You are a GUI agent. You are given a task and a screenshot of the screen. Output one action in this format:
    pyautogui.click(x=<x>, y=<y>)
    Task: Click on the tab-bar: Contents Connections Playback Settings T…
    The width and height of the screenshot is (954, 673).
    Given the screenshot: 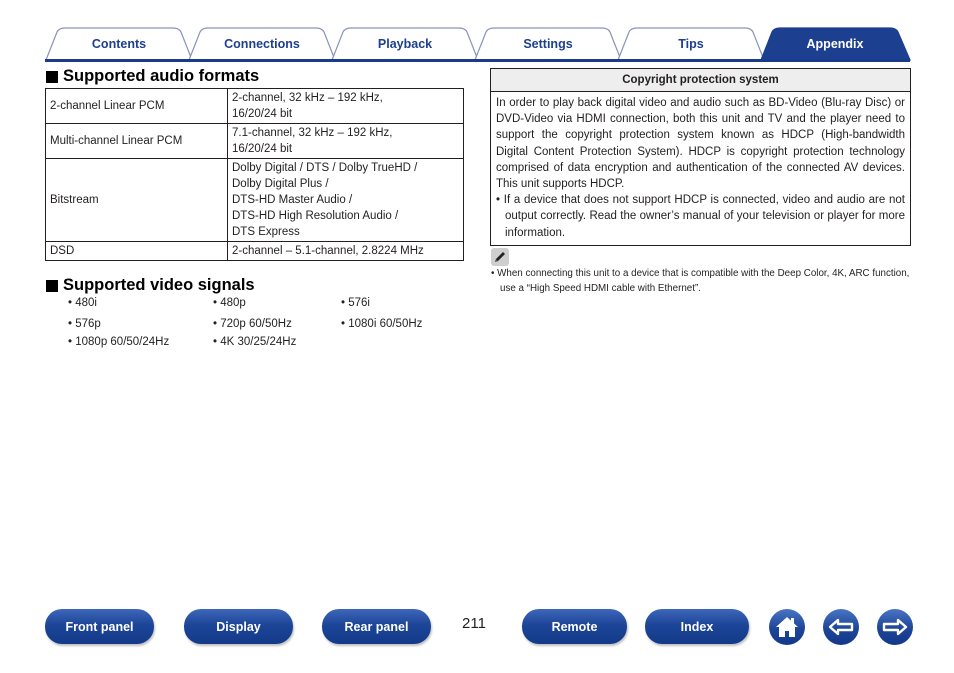 What is the action you would take?
    pyautogui.click(x=478, y=45)
    